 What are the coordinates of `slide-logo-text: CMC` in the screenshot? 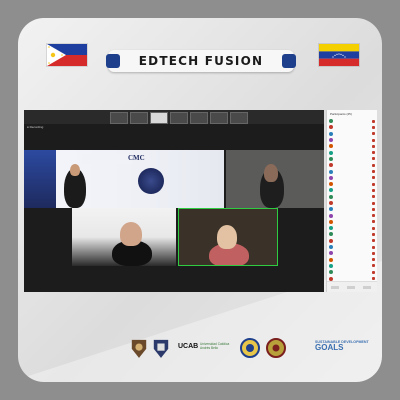 It's located at (136, 158).